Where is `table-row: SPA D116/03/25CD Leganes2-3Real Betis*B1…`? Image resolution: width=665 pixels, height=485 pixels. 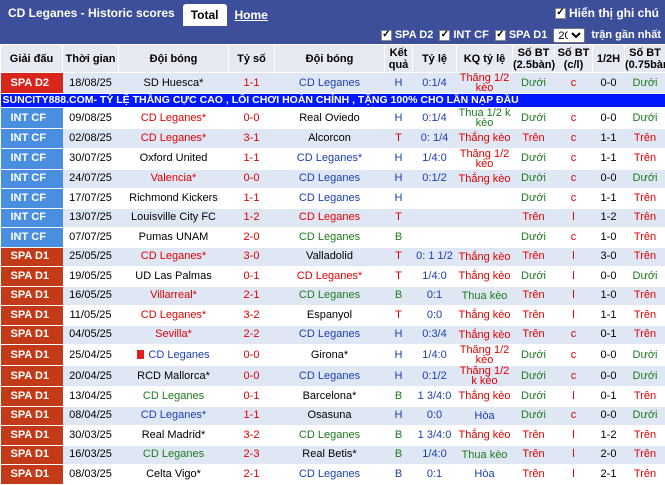 table-row: SPA D116/03/25CD Leganes2-3Real Betis*B1… is located at coordinates (333, 455).